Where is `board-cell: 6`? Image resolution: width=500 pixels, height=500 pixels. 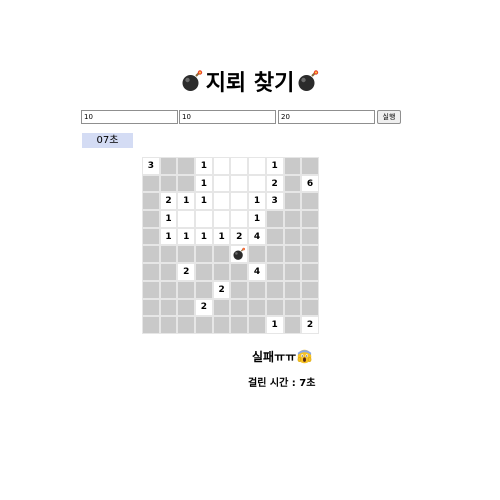 board-cell: 6 is located at coordinates (310, 183).